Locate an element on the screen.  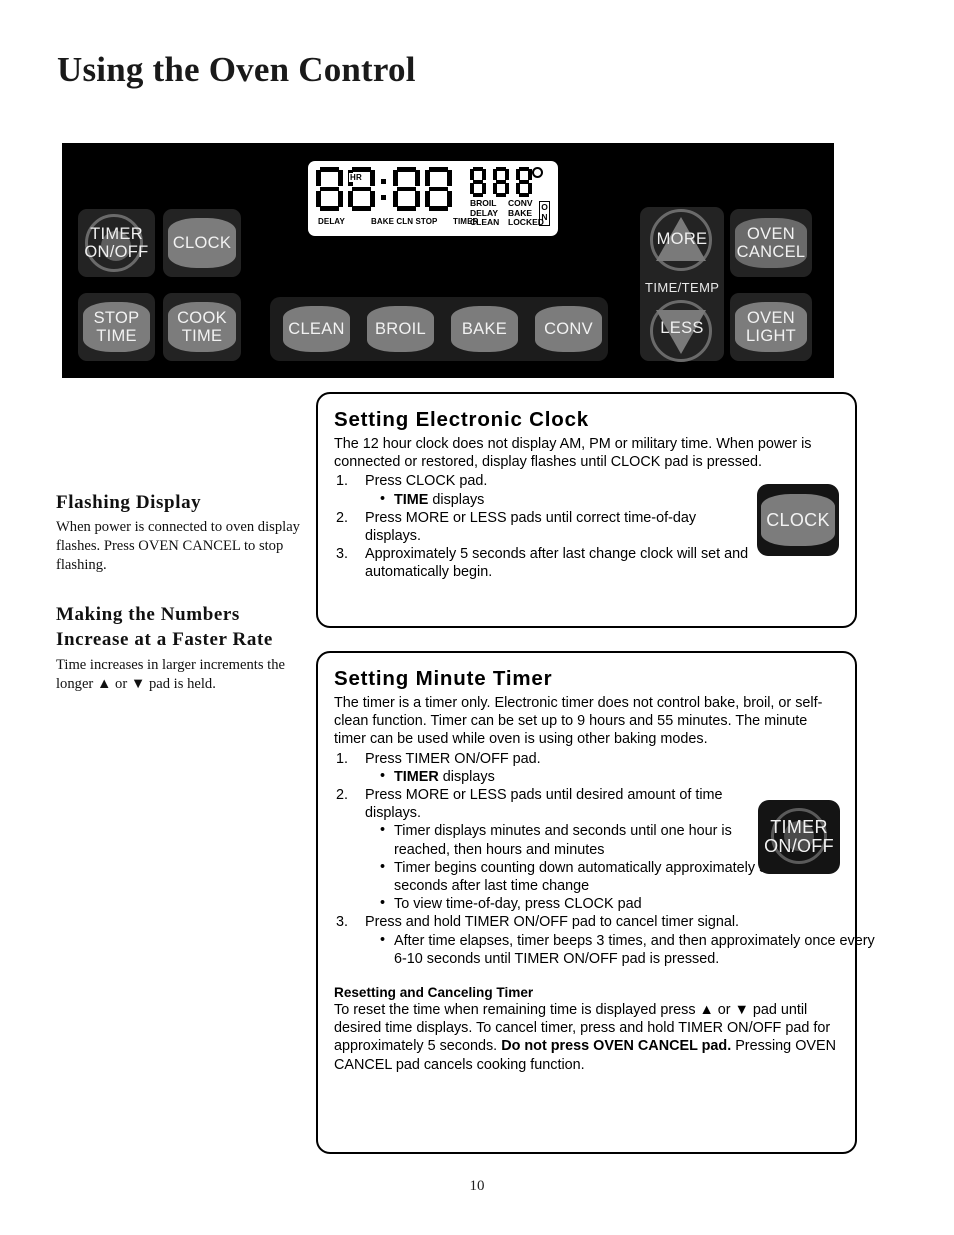
page-number: 10 is located at coordinates (477, 1186).